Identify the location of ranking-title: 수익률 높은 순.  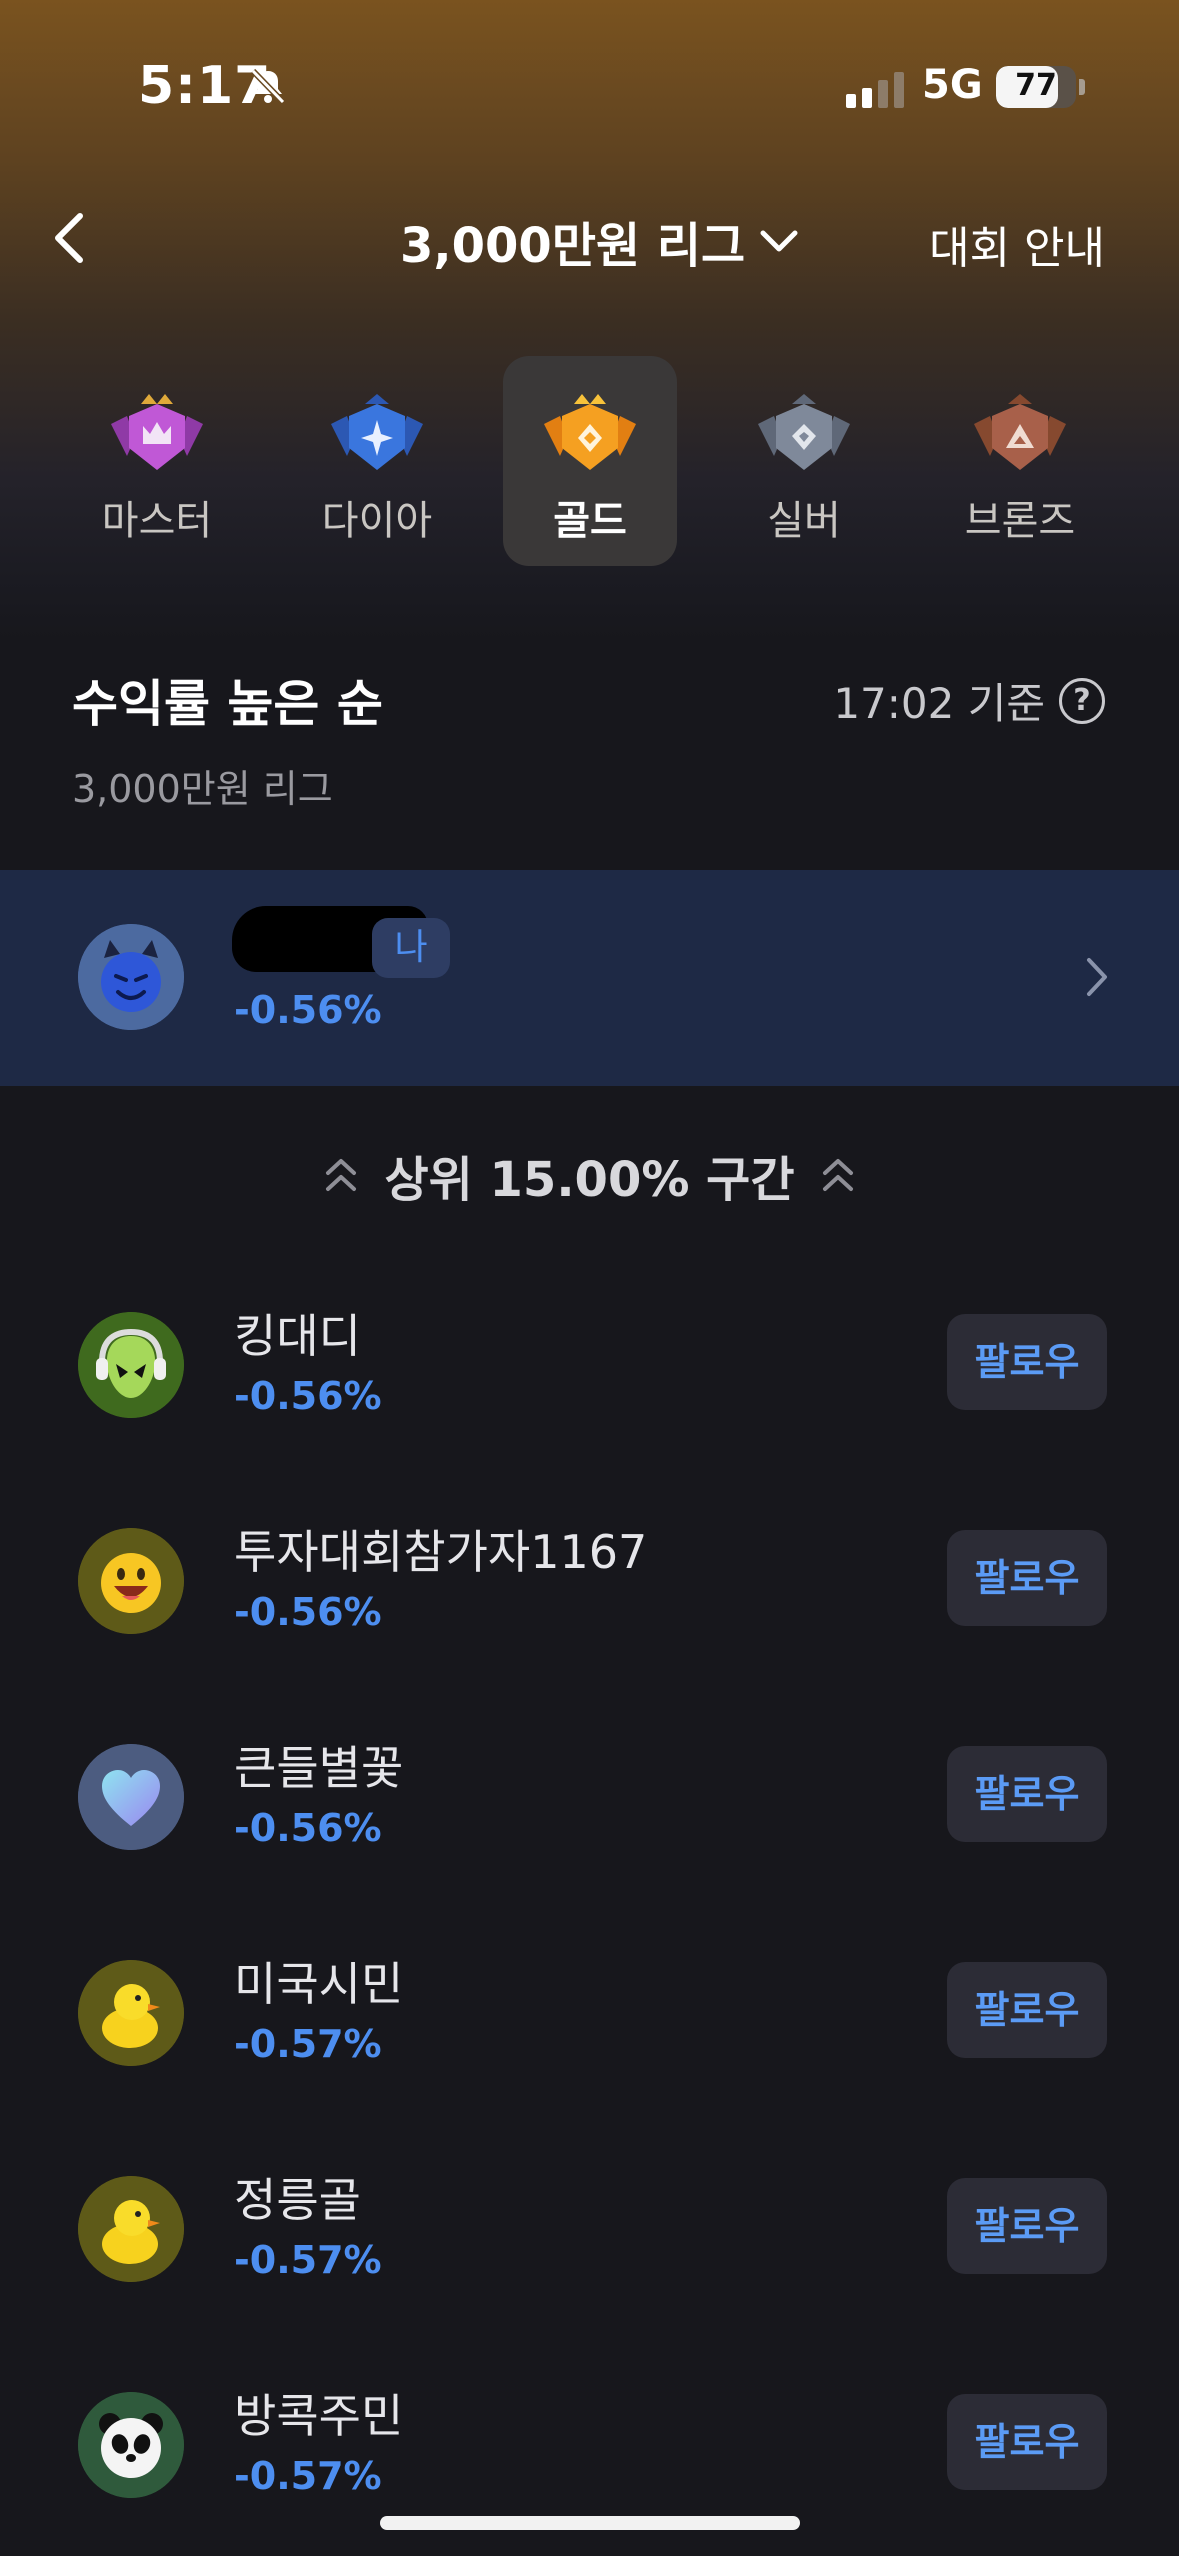
(227, 704).